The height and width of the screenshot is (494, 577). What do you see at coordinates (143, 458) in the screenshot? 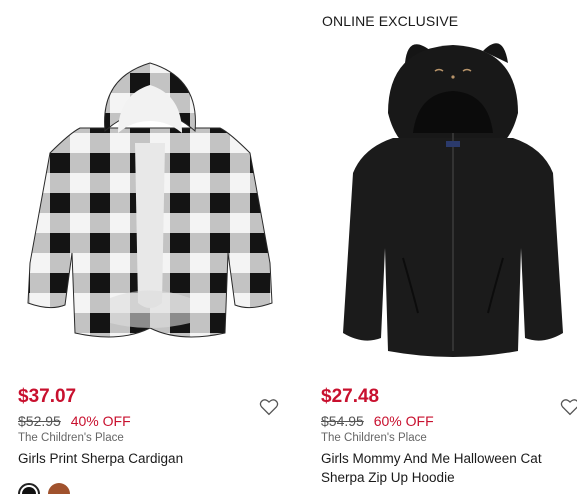
I see `product-name: Girls Print Sherpa Cardigan` at bounding box center [143, 458].